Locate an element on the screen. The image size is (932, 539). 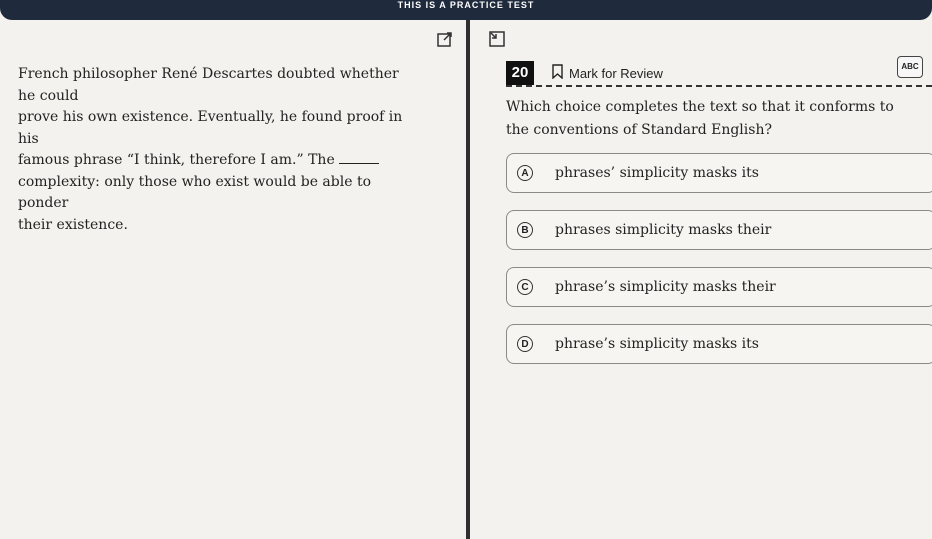
choice-text: phrases’ simplicity masks its is located at coordinates (657, 173).